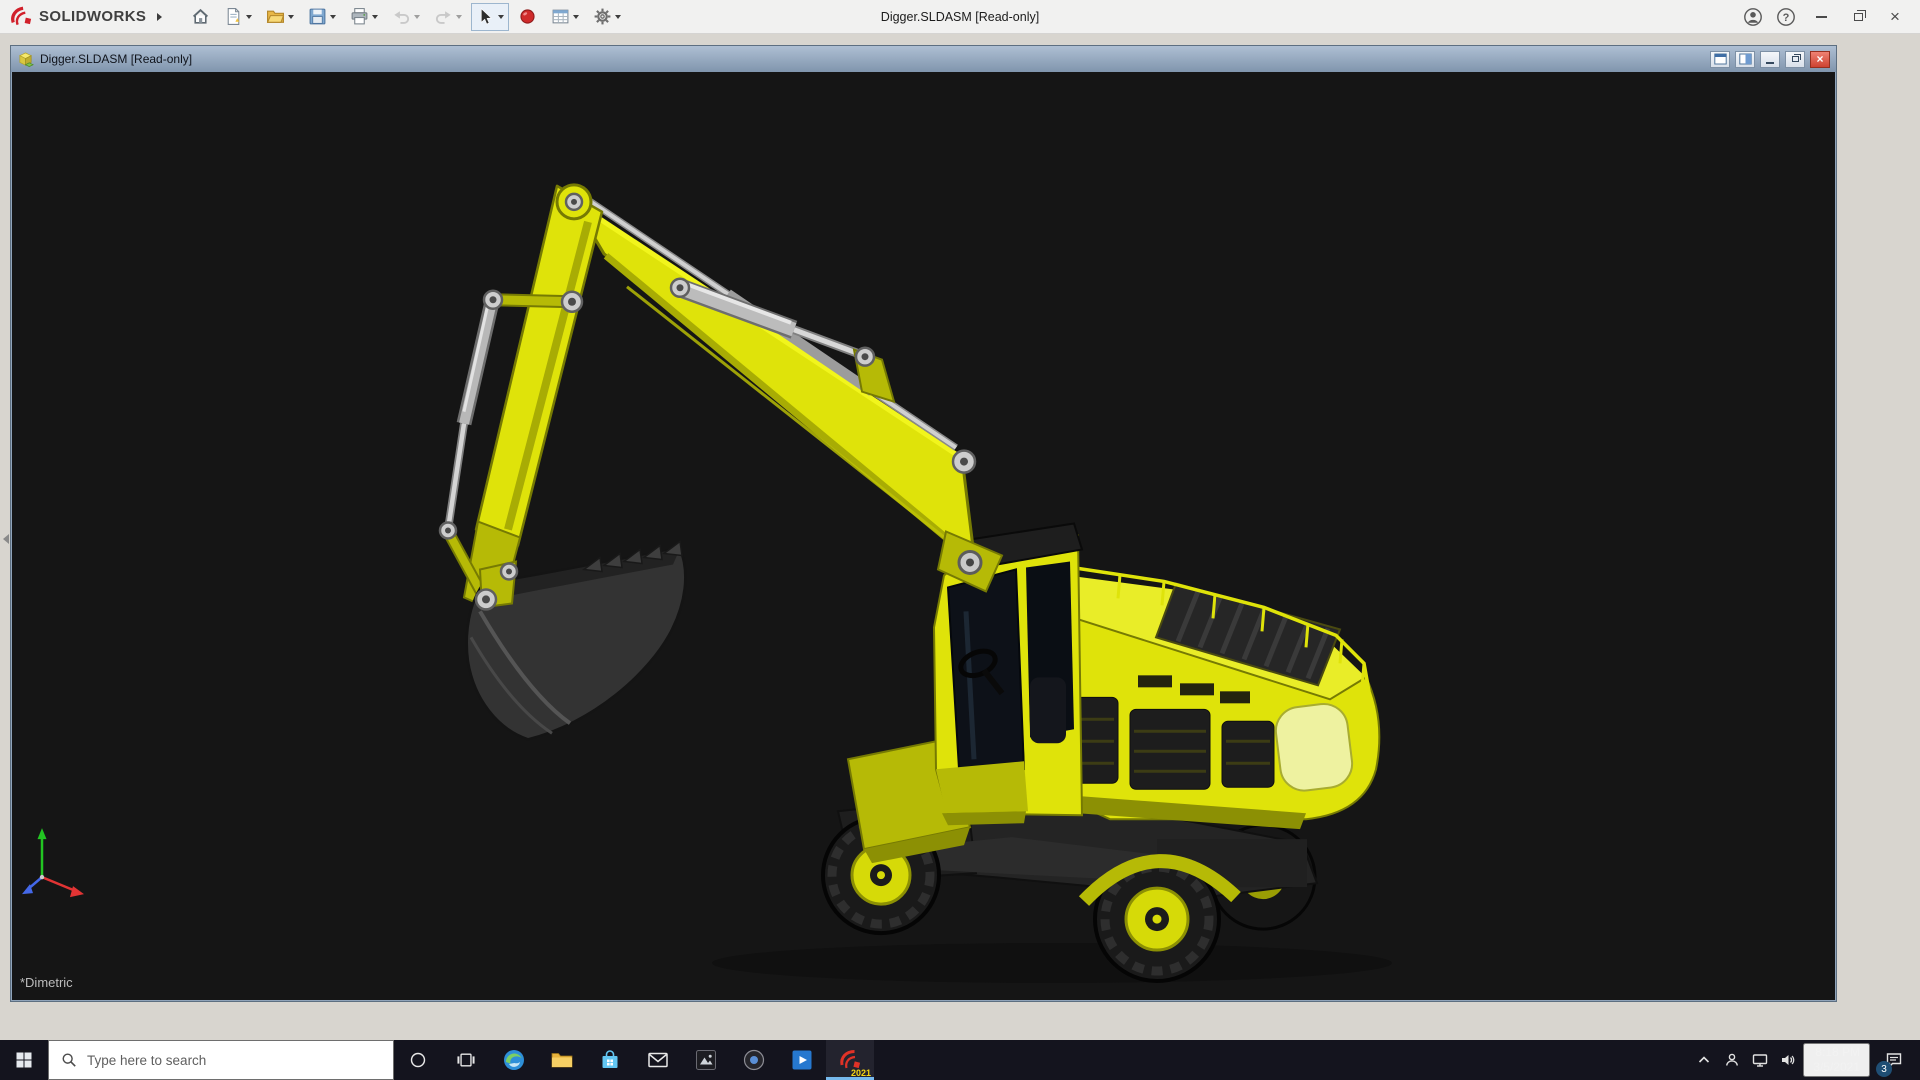  I want to click on taskbar-clock: 8:18 PM 3/5/2021, so click(1836, 1060).